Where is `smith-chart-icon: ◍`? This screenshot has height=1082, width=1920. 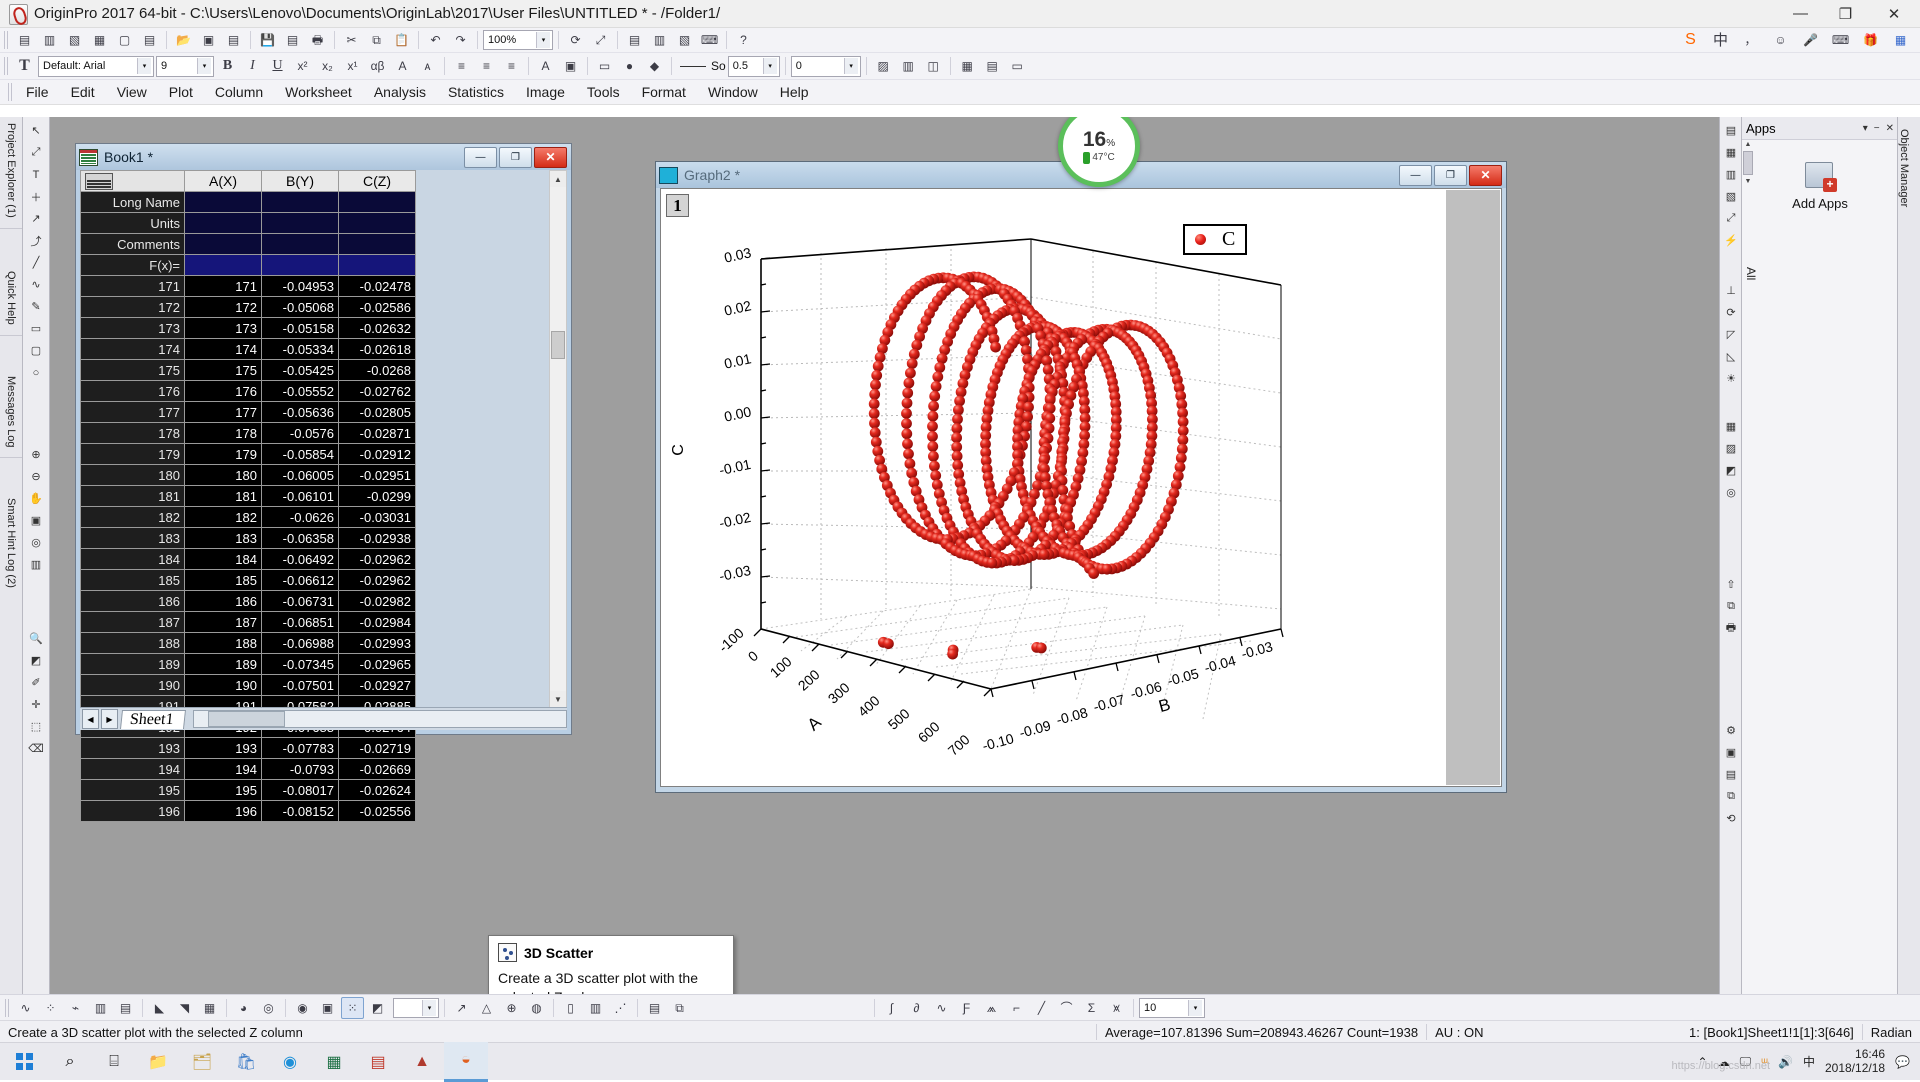 smith-chart-icon: ◍ is located at coordinates (536, 1008).